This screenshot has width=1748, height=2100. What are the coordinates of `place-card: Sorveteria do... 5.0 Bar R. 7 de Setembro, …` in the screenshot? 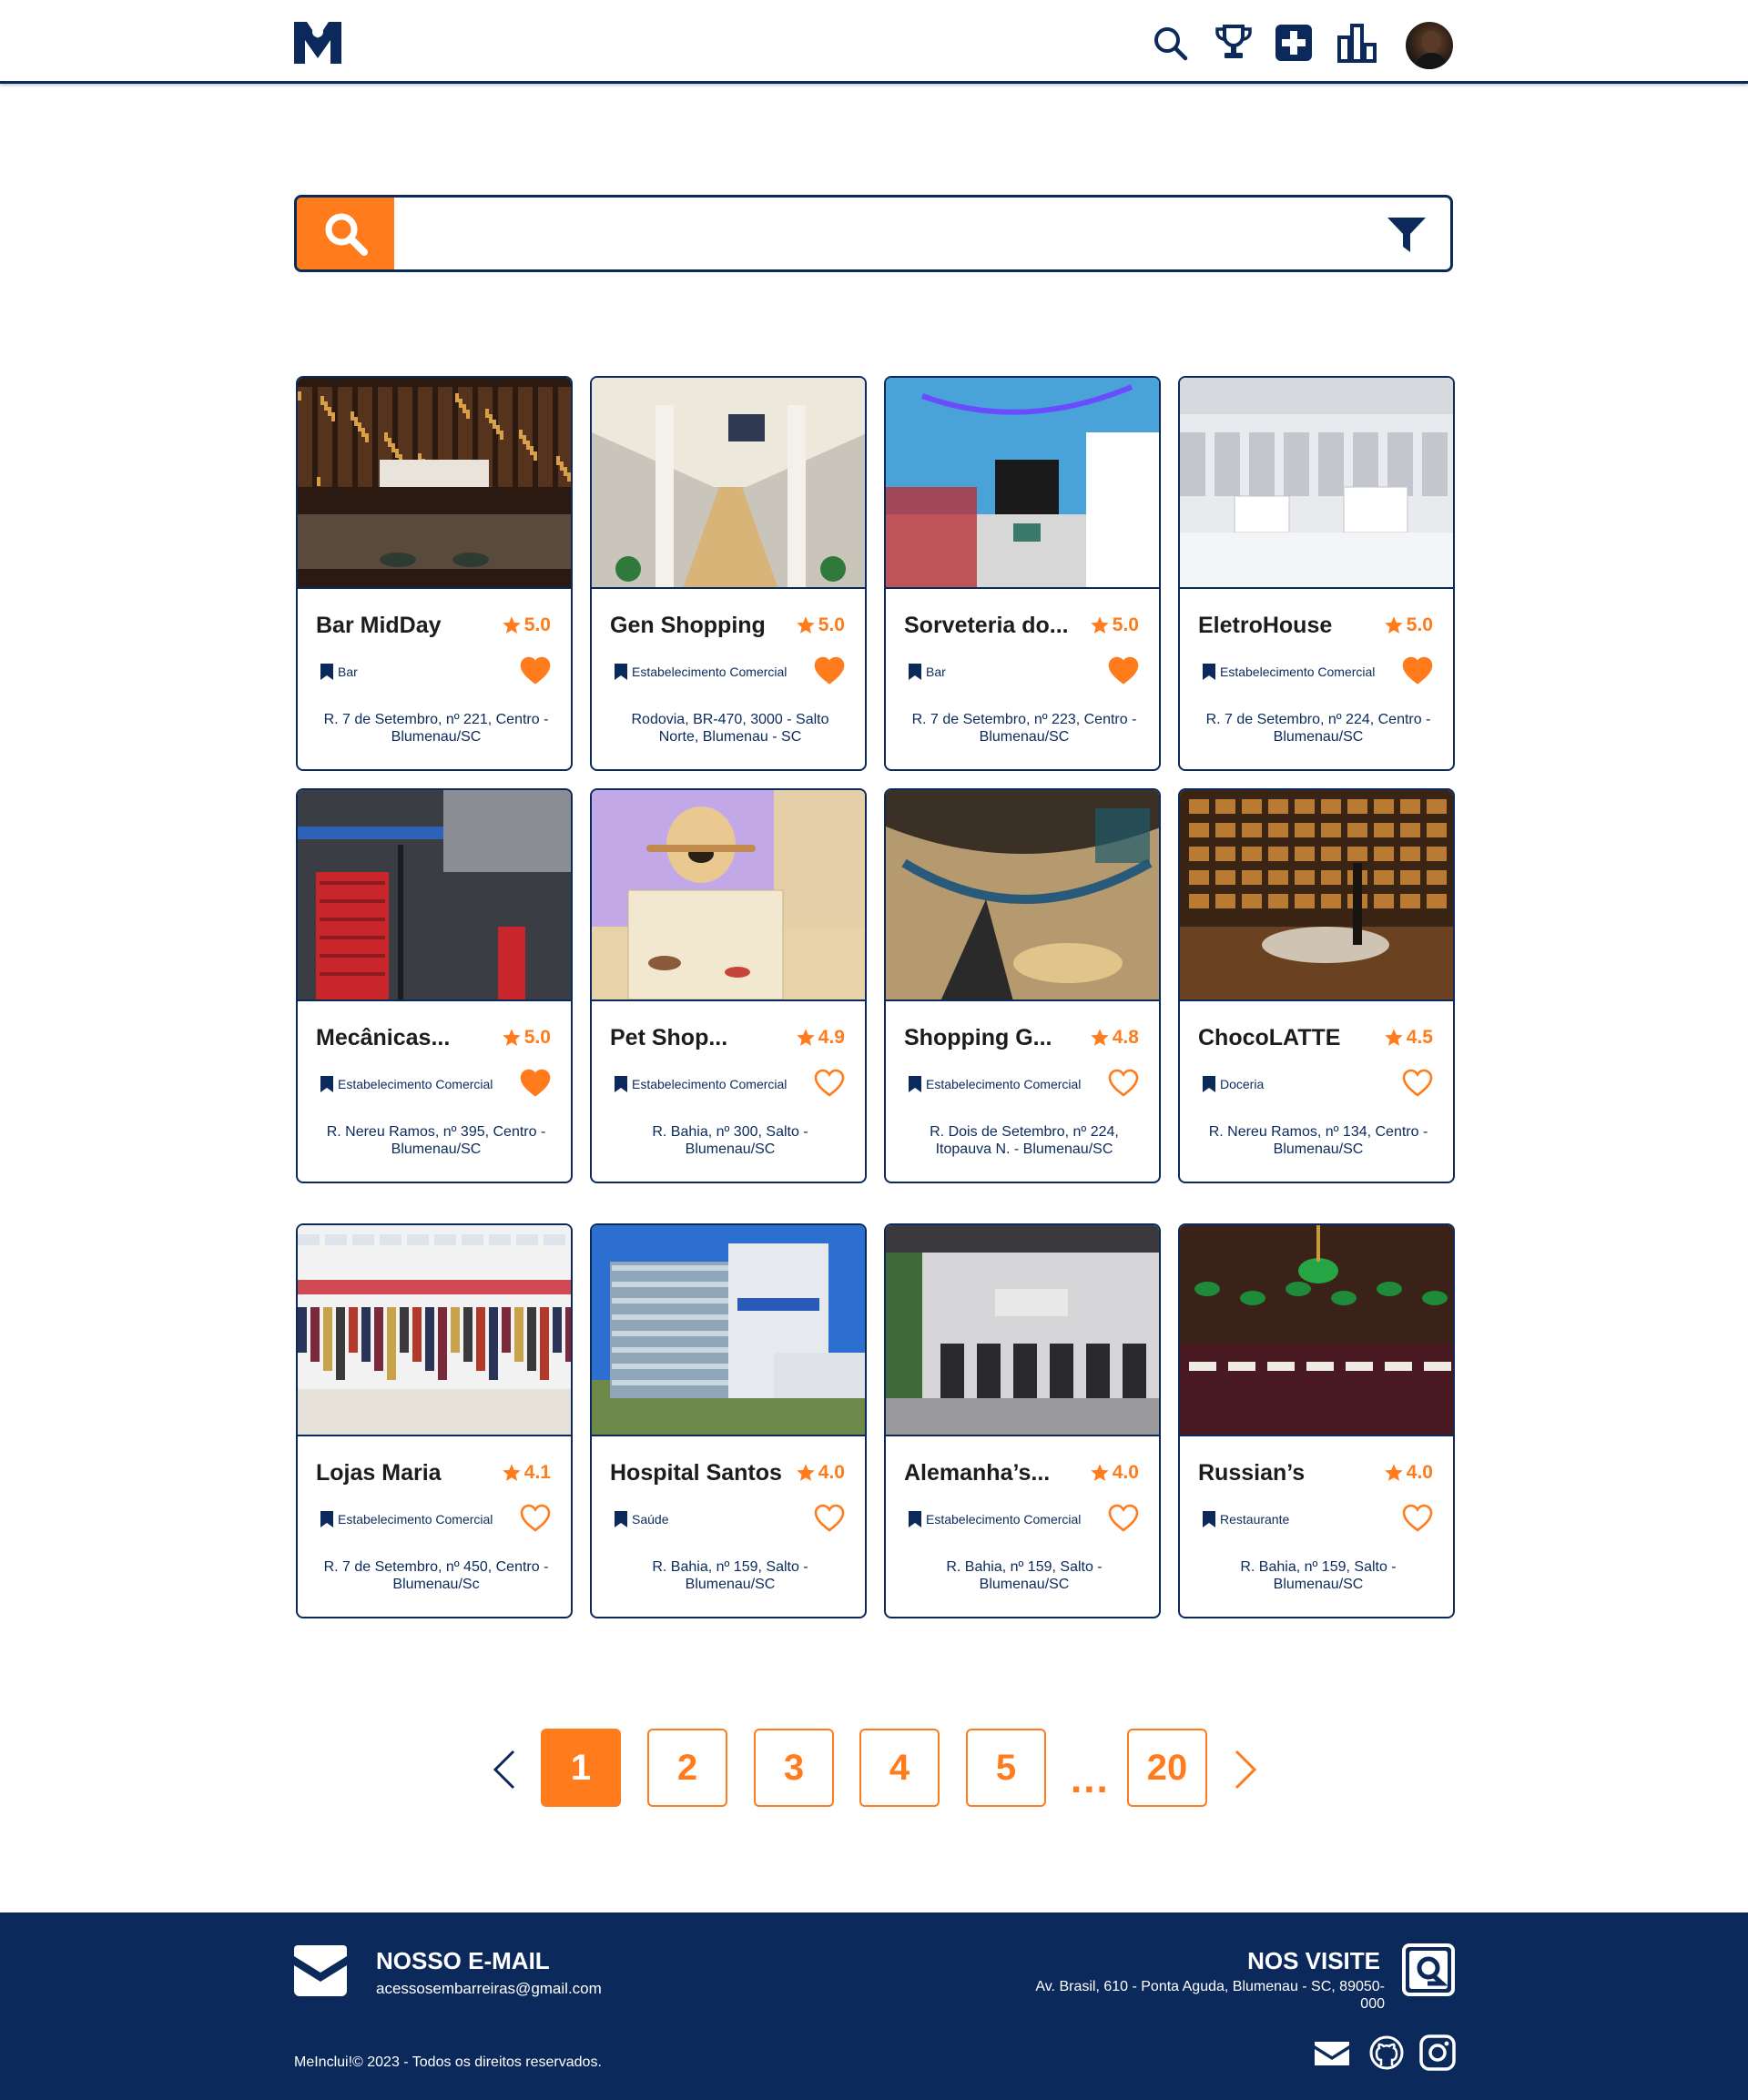 It's located at (1023, 573).